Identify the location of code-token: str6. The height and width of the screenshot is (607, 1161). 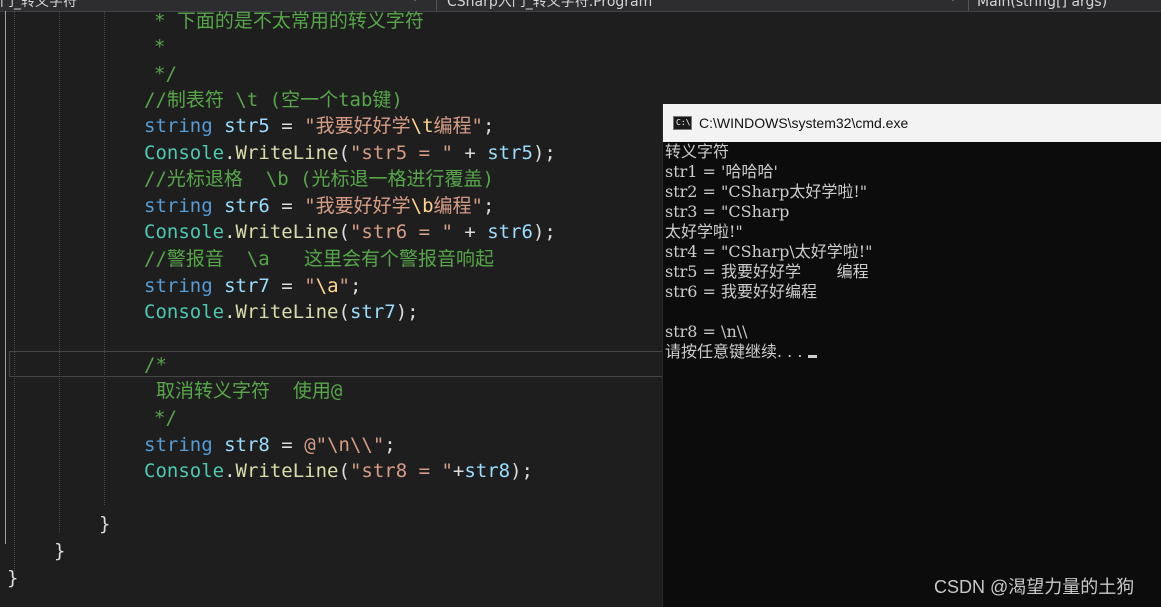
(510, 232).